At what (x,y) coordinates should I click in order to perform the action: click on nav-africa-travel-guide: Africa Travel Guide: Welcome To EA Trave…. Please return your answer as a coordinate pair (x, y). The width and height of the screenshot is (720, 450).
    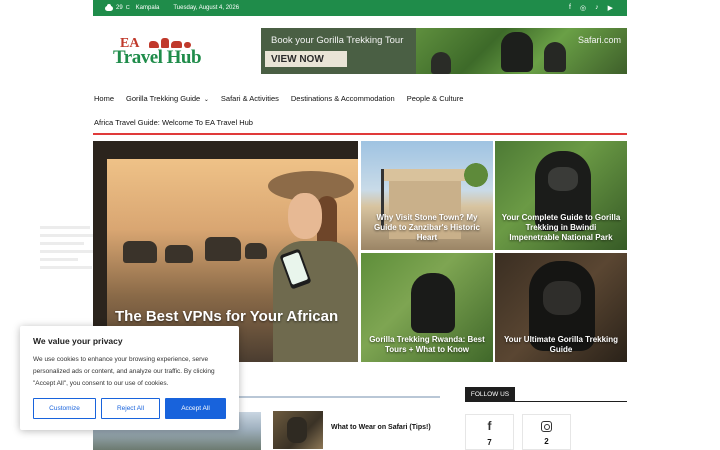
    Looking at the image, I should click on (173, 122).